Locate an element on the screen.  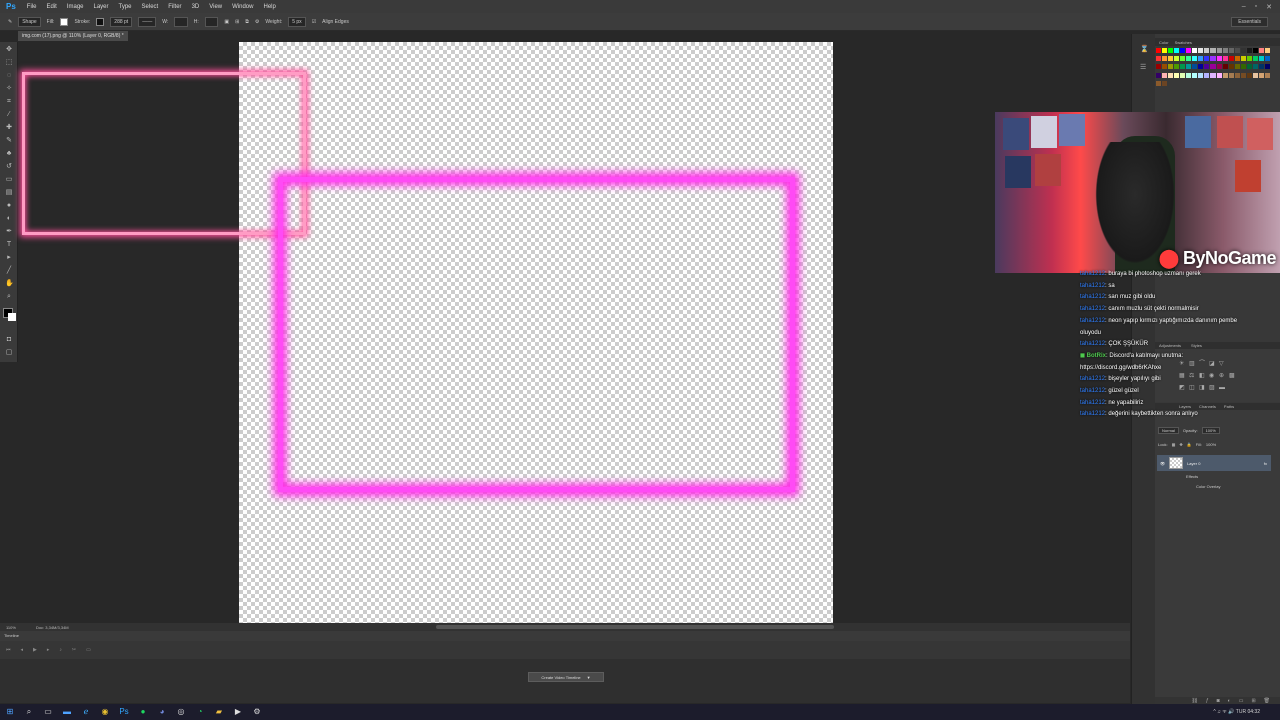
new-adjustment-icon: ◐ is located at coordinates (1229, 701).